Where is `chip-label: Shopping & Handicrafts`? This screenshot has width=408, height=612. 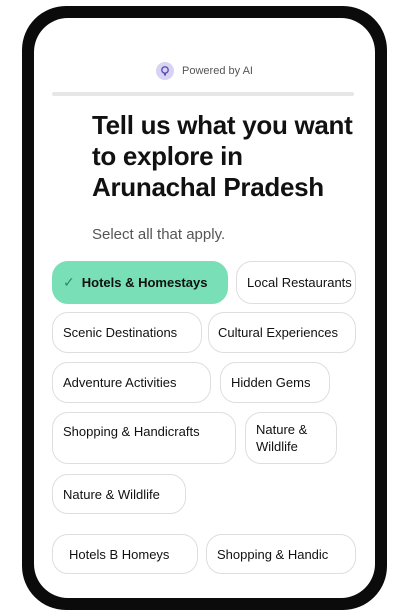 chip-label: Shopping & Handicrafts is located at coordinates (131, 431).